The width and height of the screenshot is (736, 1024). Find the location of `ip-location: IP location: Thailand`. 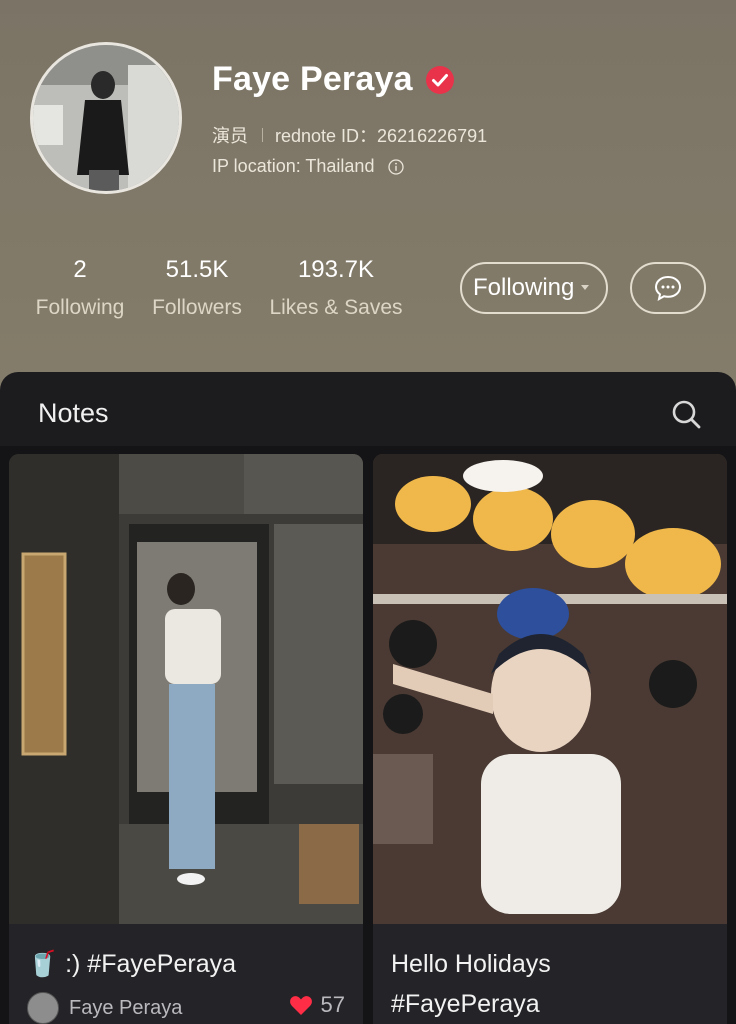

ip-location: IP location: Thailand is located at coordinates (293, 166).